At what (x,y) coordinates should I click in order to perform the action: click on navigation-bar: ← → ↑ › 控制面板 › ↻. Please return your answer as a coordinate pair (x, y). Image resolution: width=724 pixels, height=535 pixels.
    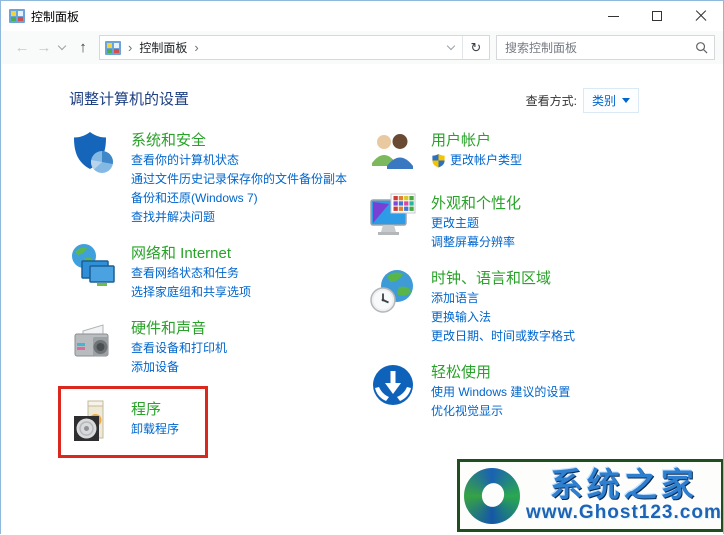
    Looking at the image, I should click on (362, 47).